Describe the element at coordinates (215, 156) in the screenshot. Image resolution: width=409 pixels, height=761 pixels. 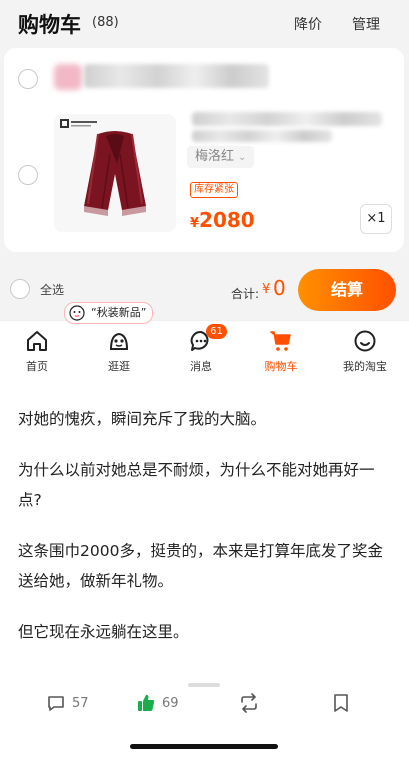
I see `variant-label: 梅洛红` at that location.